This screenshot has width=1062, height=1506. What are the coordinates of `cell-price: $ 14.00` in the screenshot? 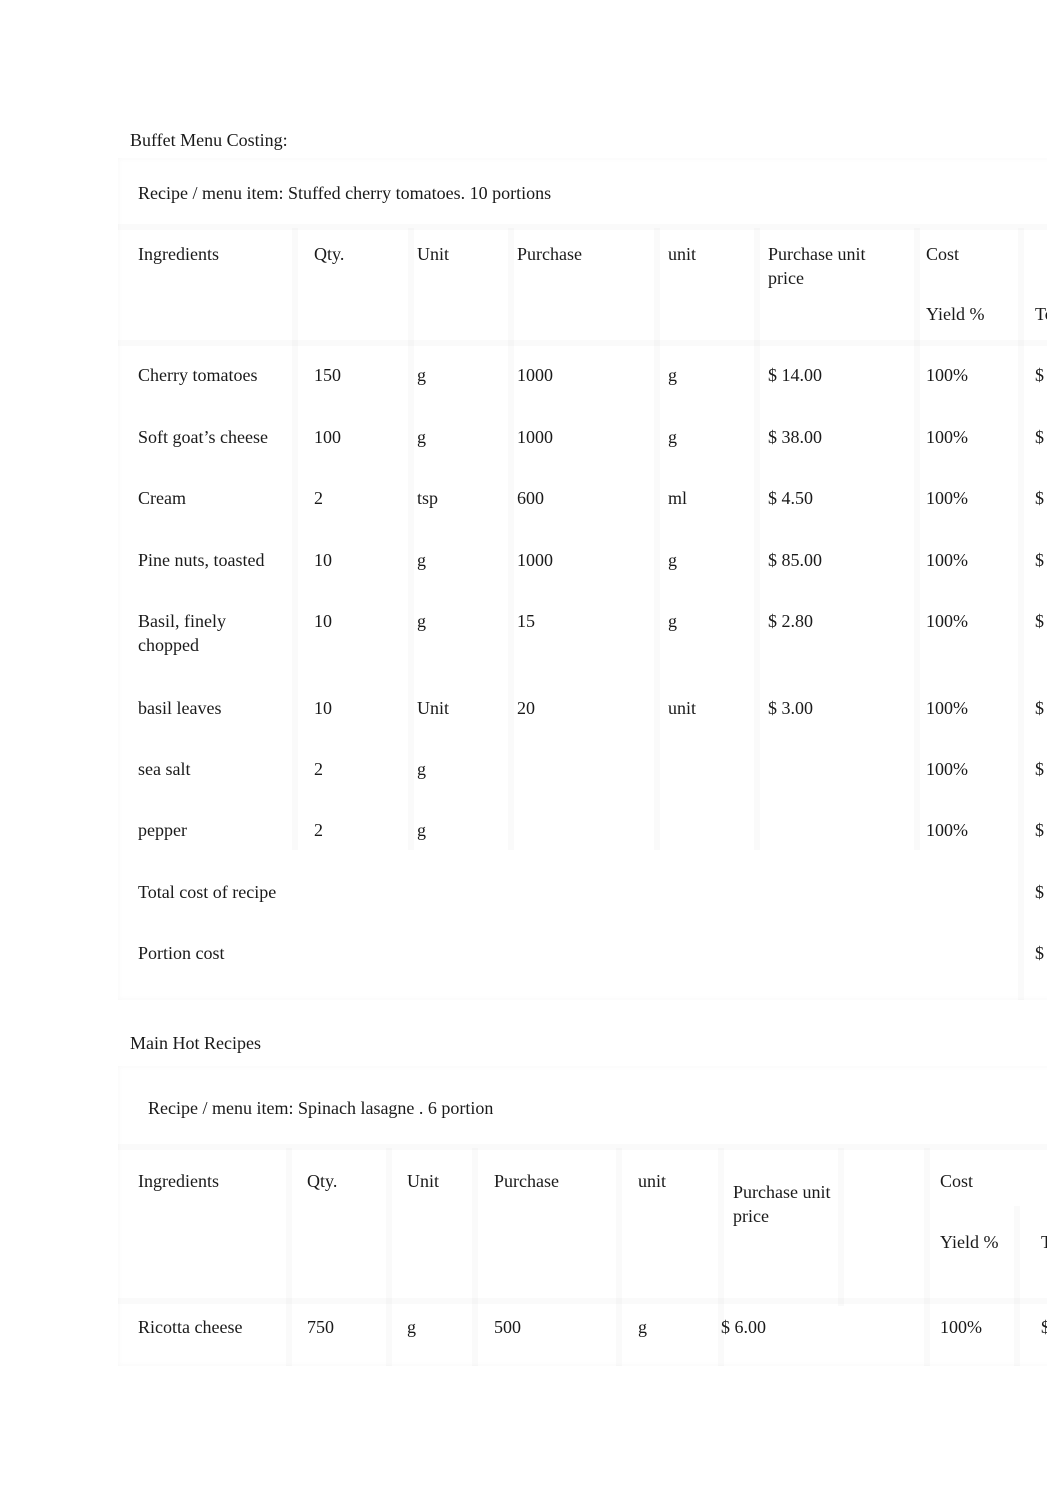 It's located at (795, 375).